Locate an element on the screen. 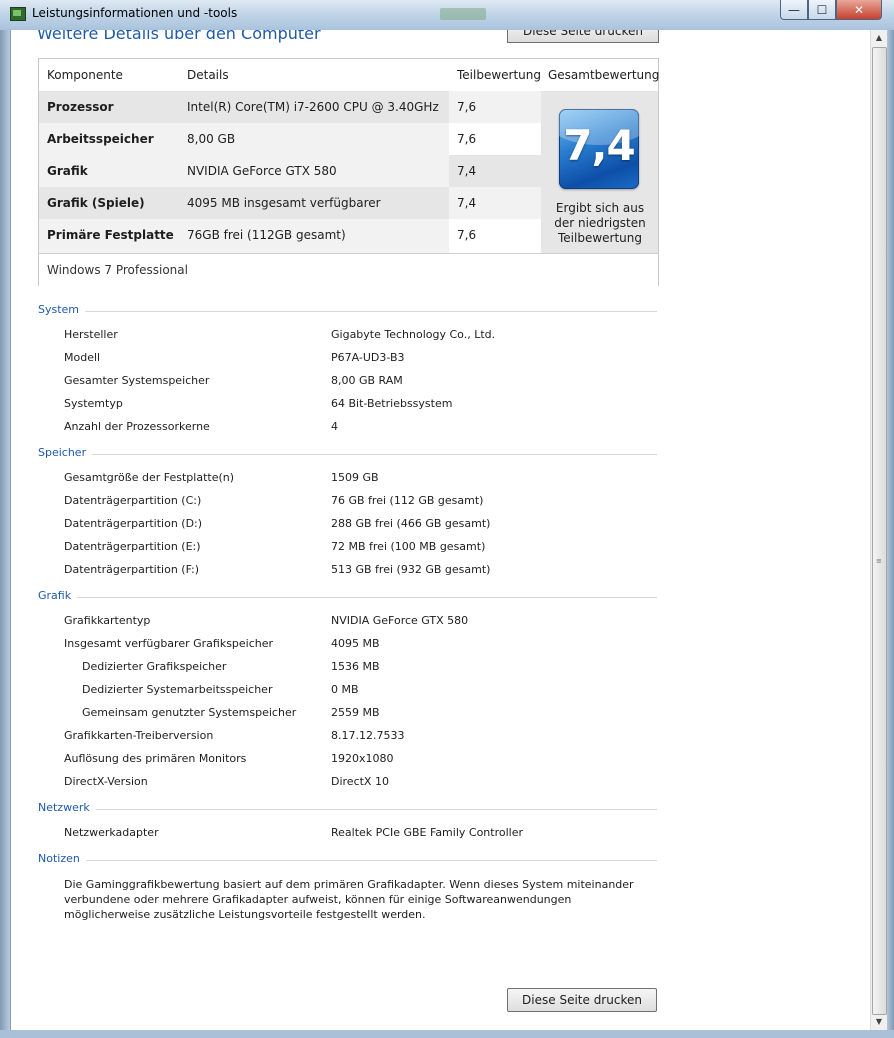  window-controls: — ☐ ✕ is located at coordinates (831, 10).